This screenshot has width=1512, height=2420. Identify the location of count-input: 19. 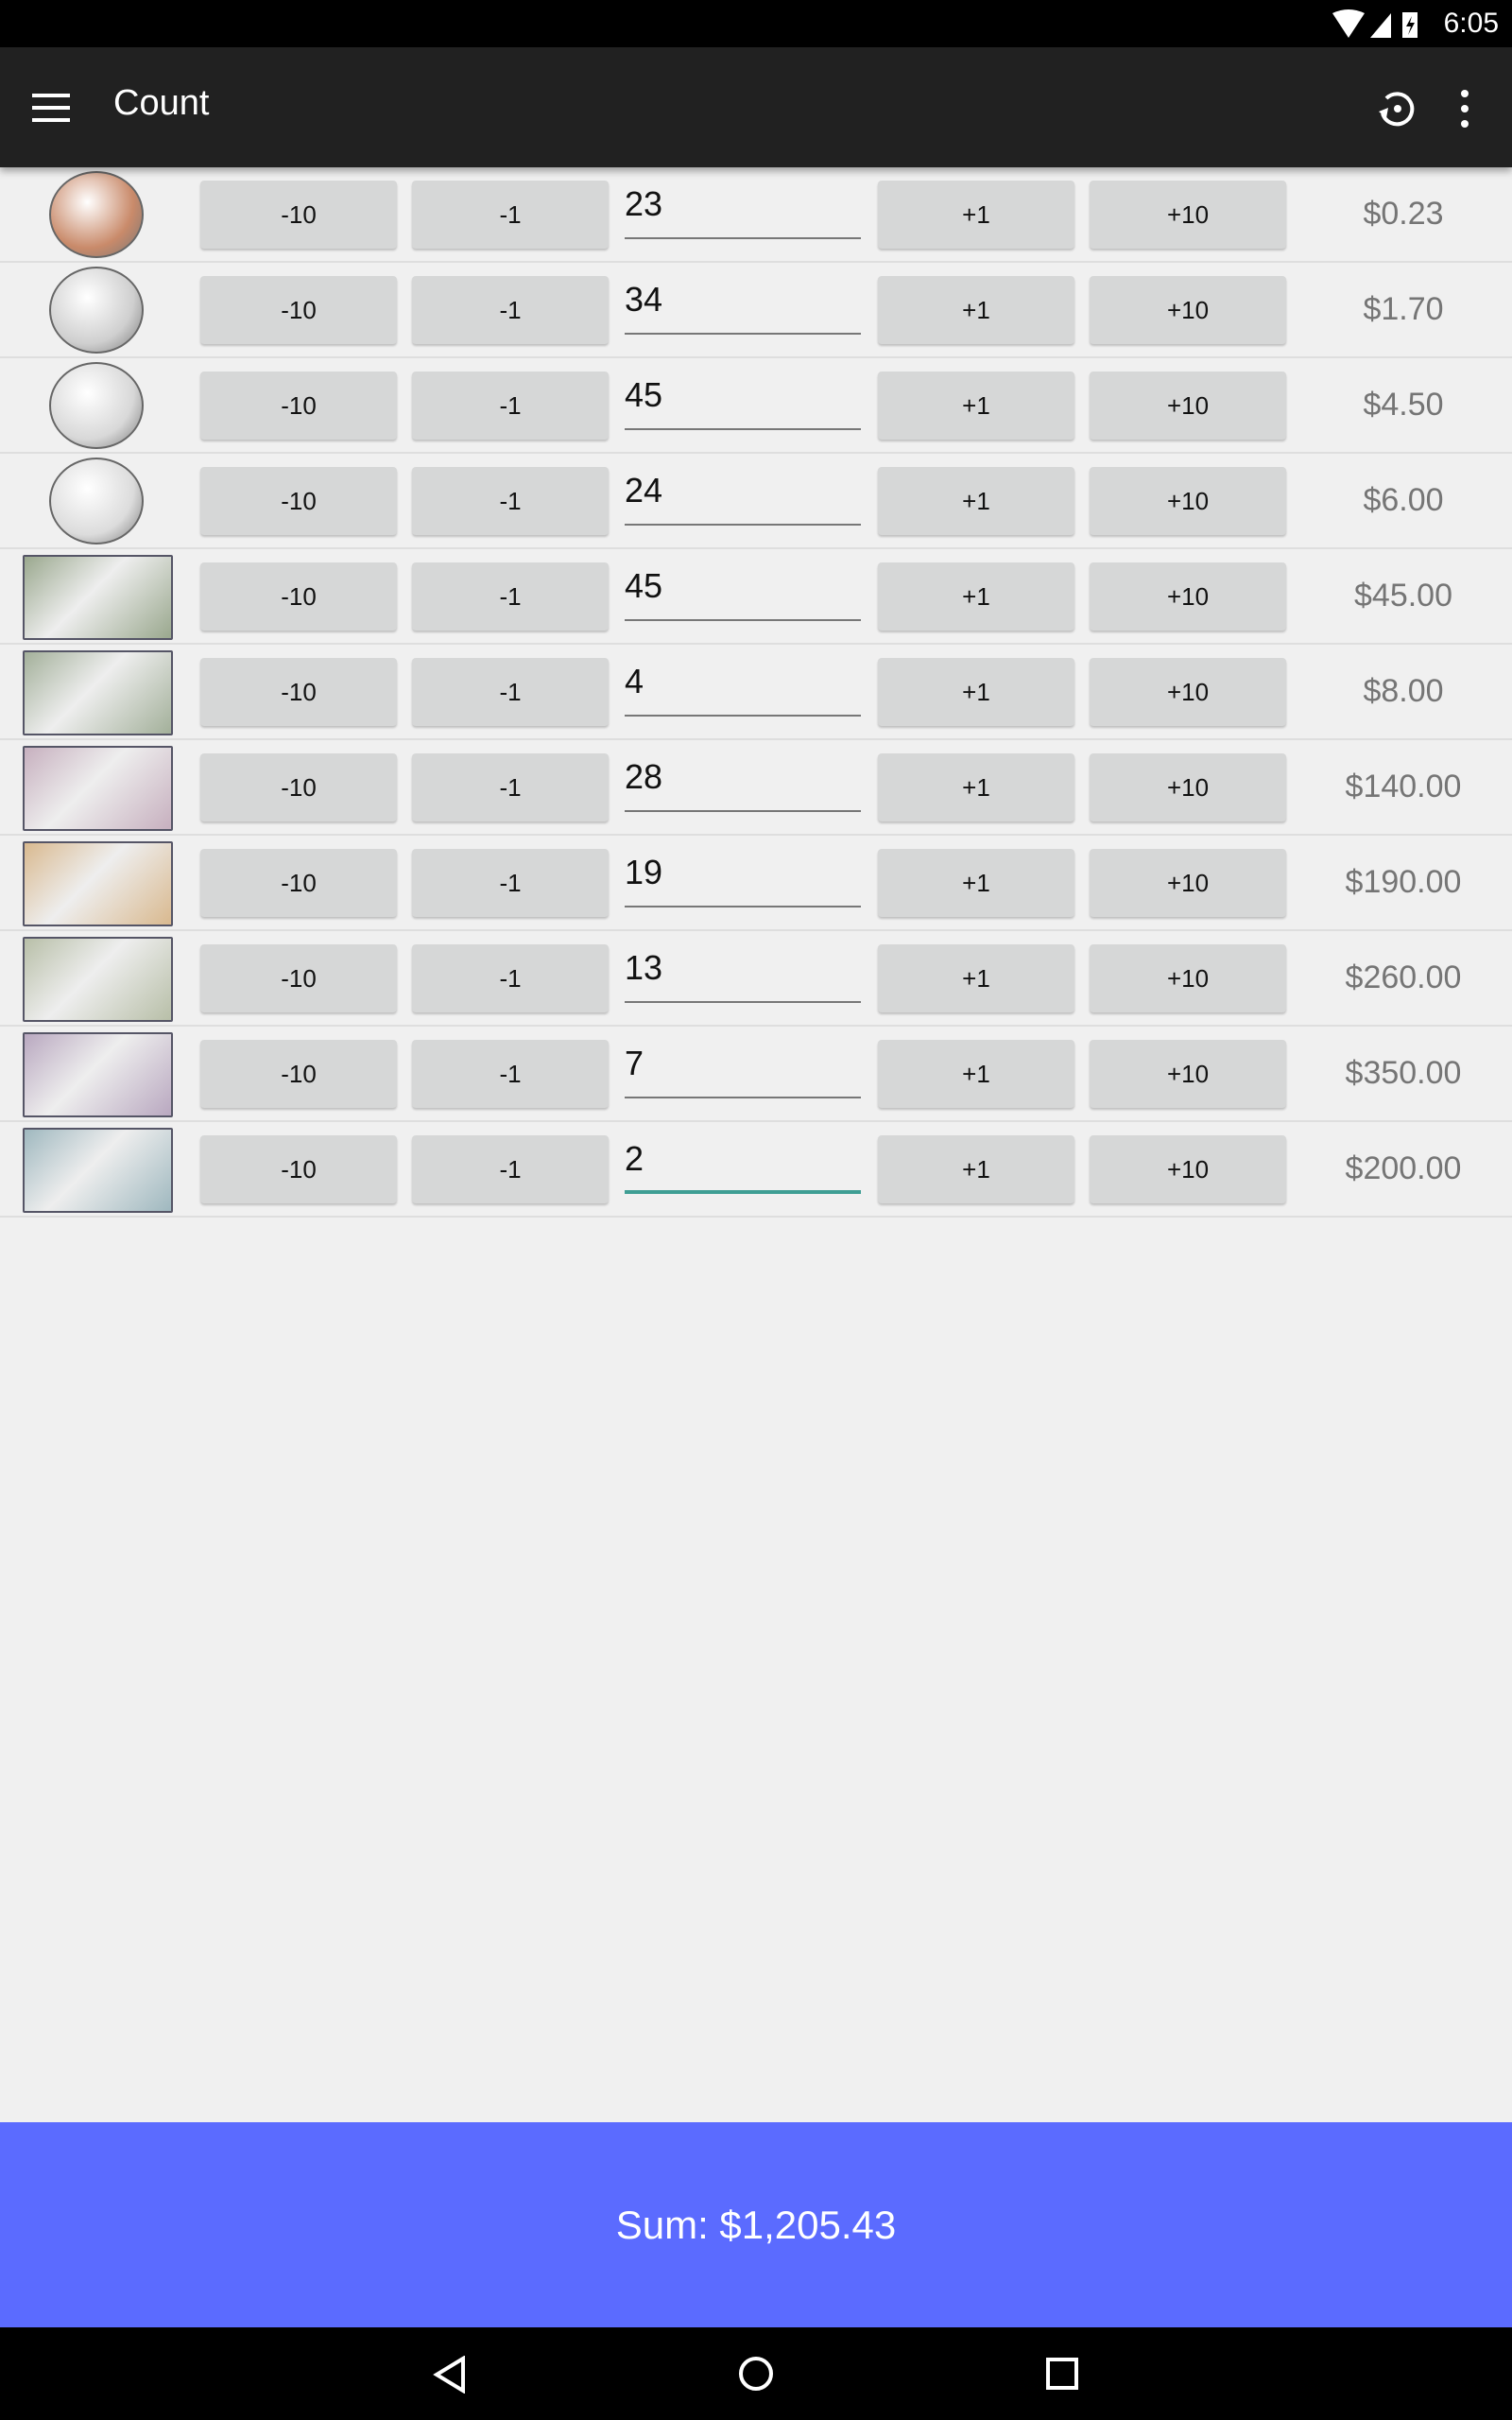
(743, 877).